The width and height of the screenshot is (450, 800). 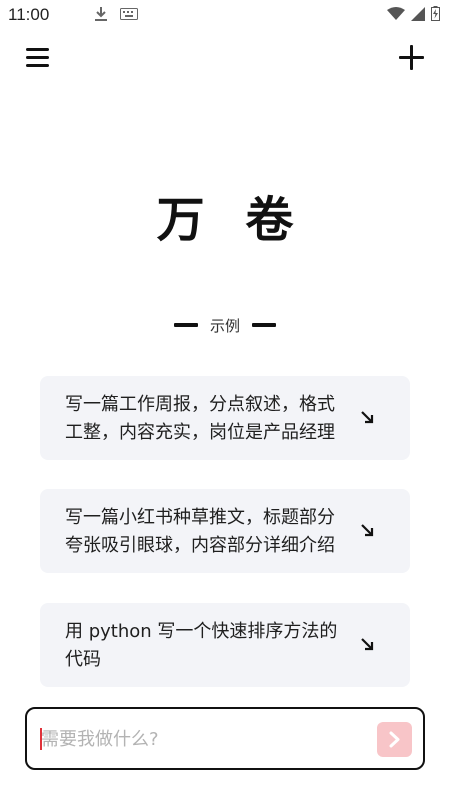 I want to click on chevron-right-icon, so click(x=394, y=739).